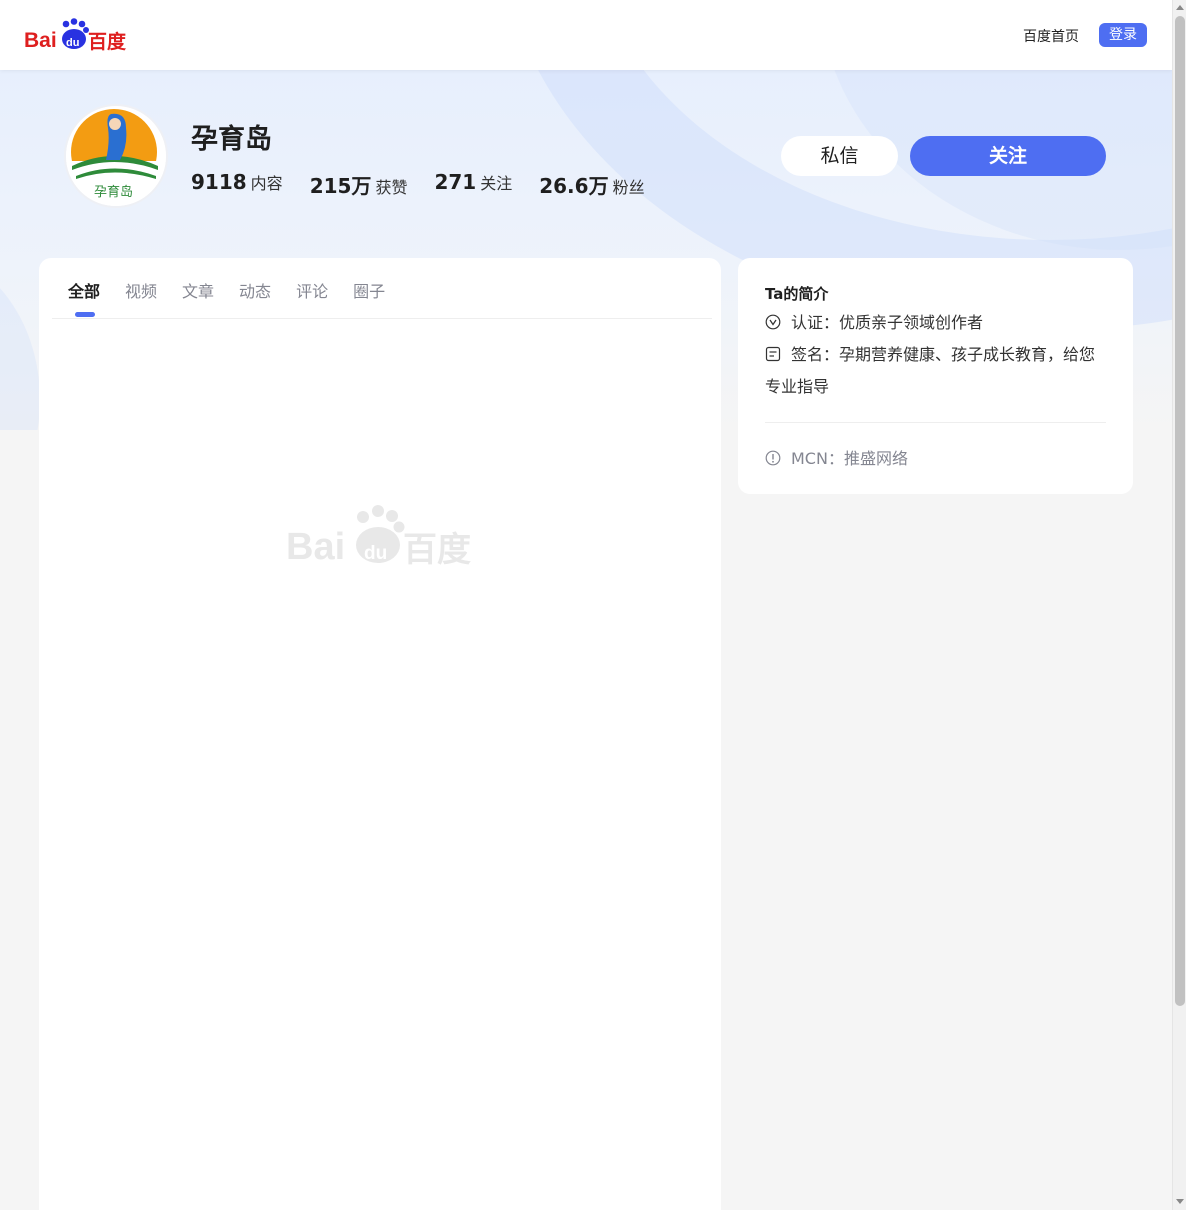  What do you see at coordinates (935, 422) in the screenshot?
I see `intro-divider` at bounding box center [935, 422].